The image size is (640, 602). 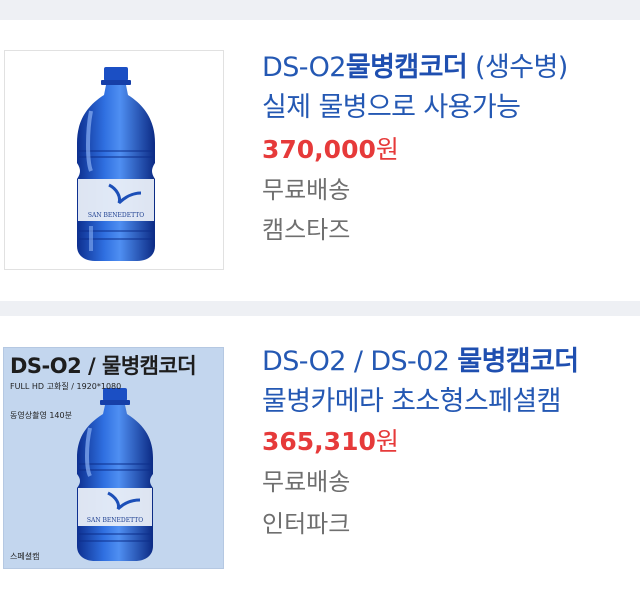 I want to click on image-caption: 스페셜캠, so click(x=25, y=556).